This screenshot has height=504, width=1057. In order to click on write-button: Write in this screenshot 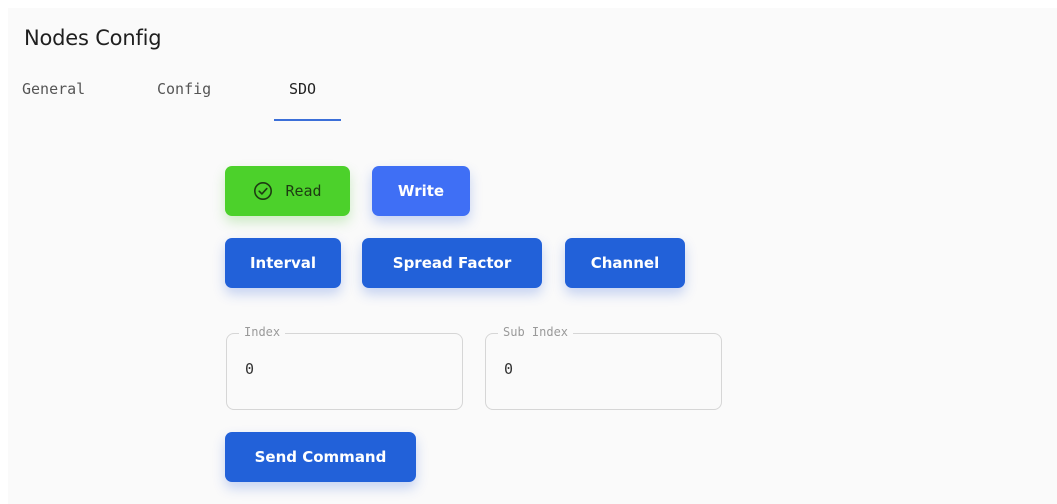, I will do `click(421, 191)`.